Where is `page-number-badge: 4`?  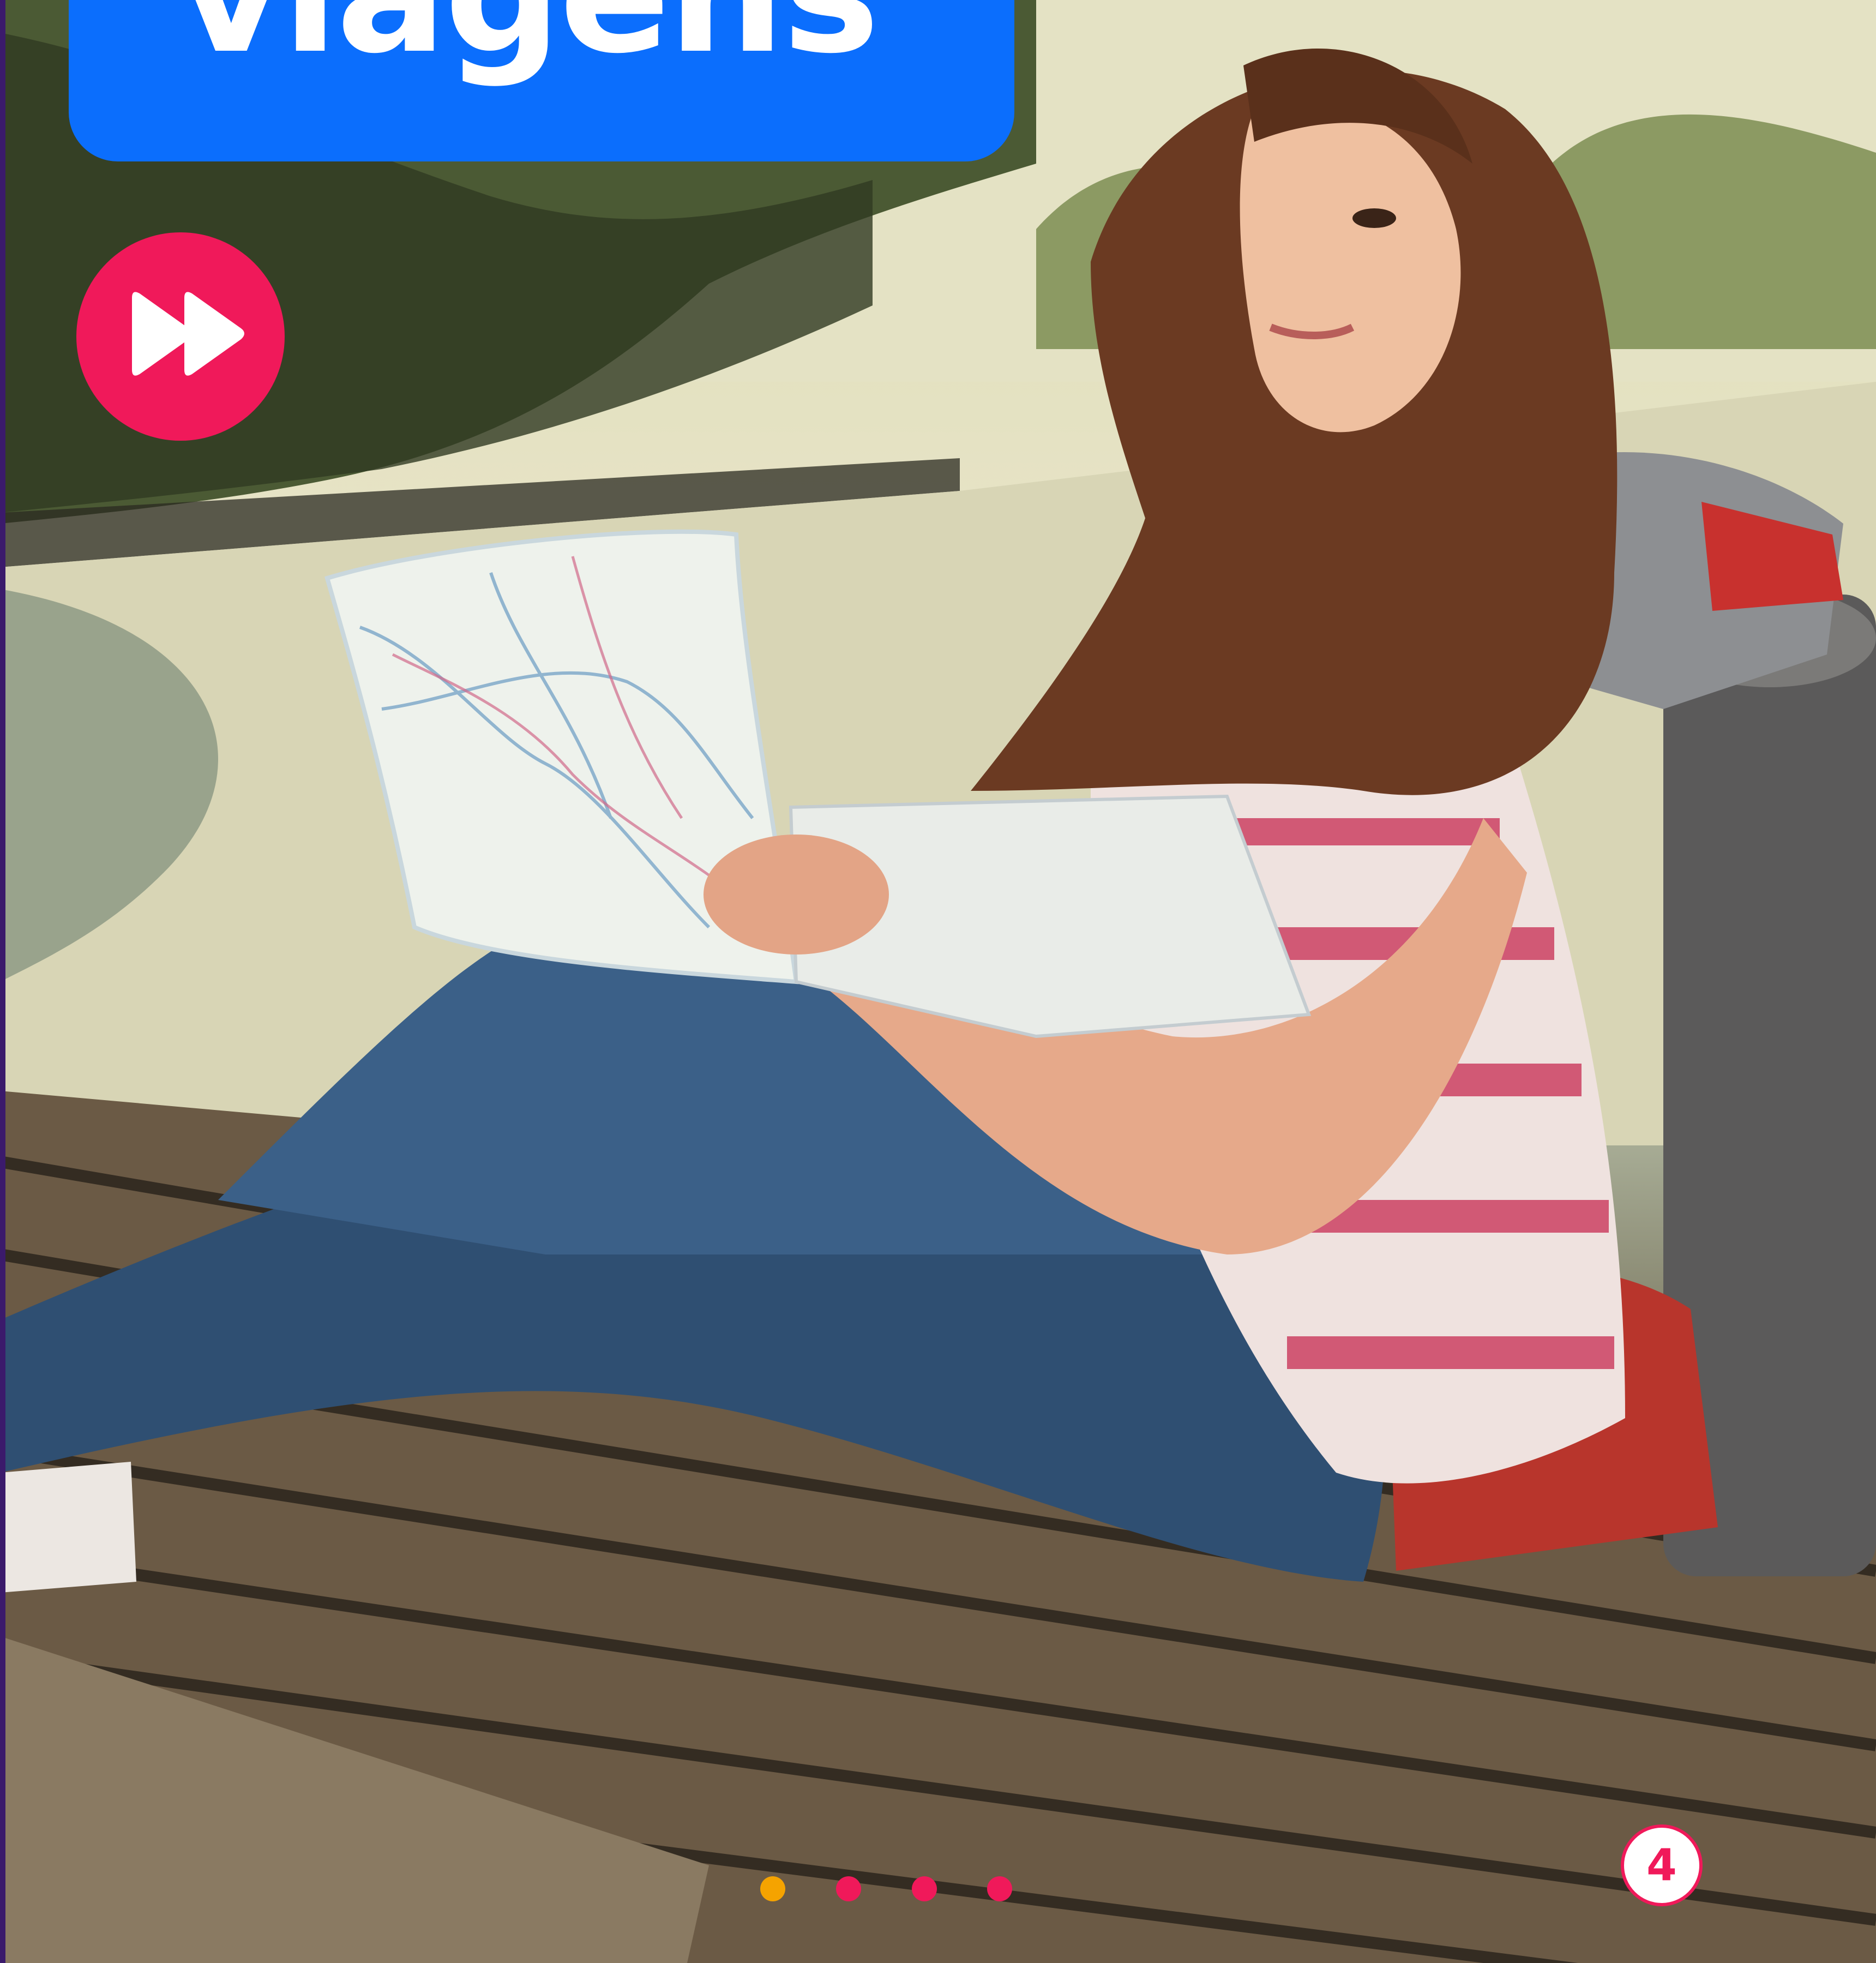 page-number-badge: 4 is located at coordinates (1662, 1865).